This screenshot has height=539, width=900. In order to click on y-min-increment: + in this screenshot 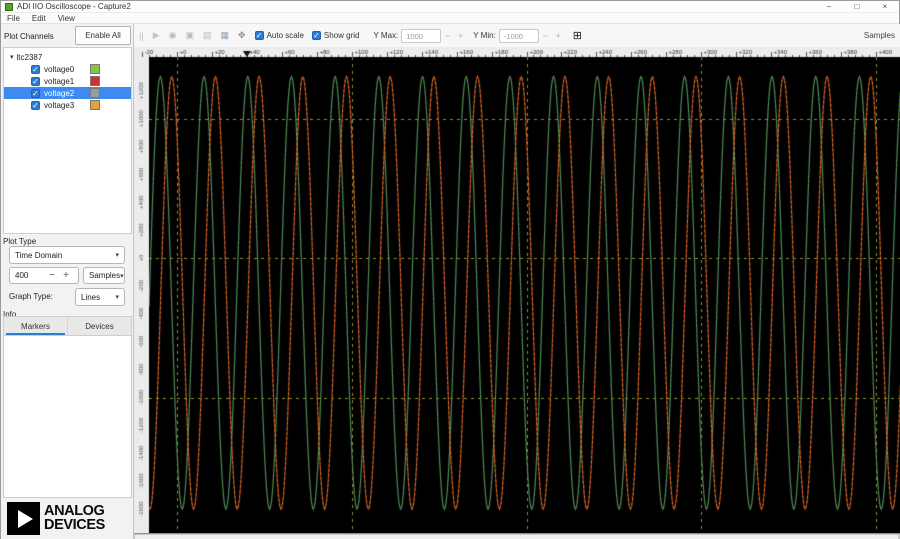, I will do `click(558, 36)`.